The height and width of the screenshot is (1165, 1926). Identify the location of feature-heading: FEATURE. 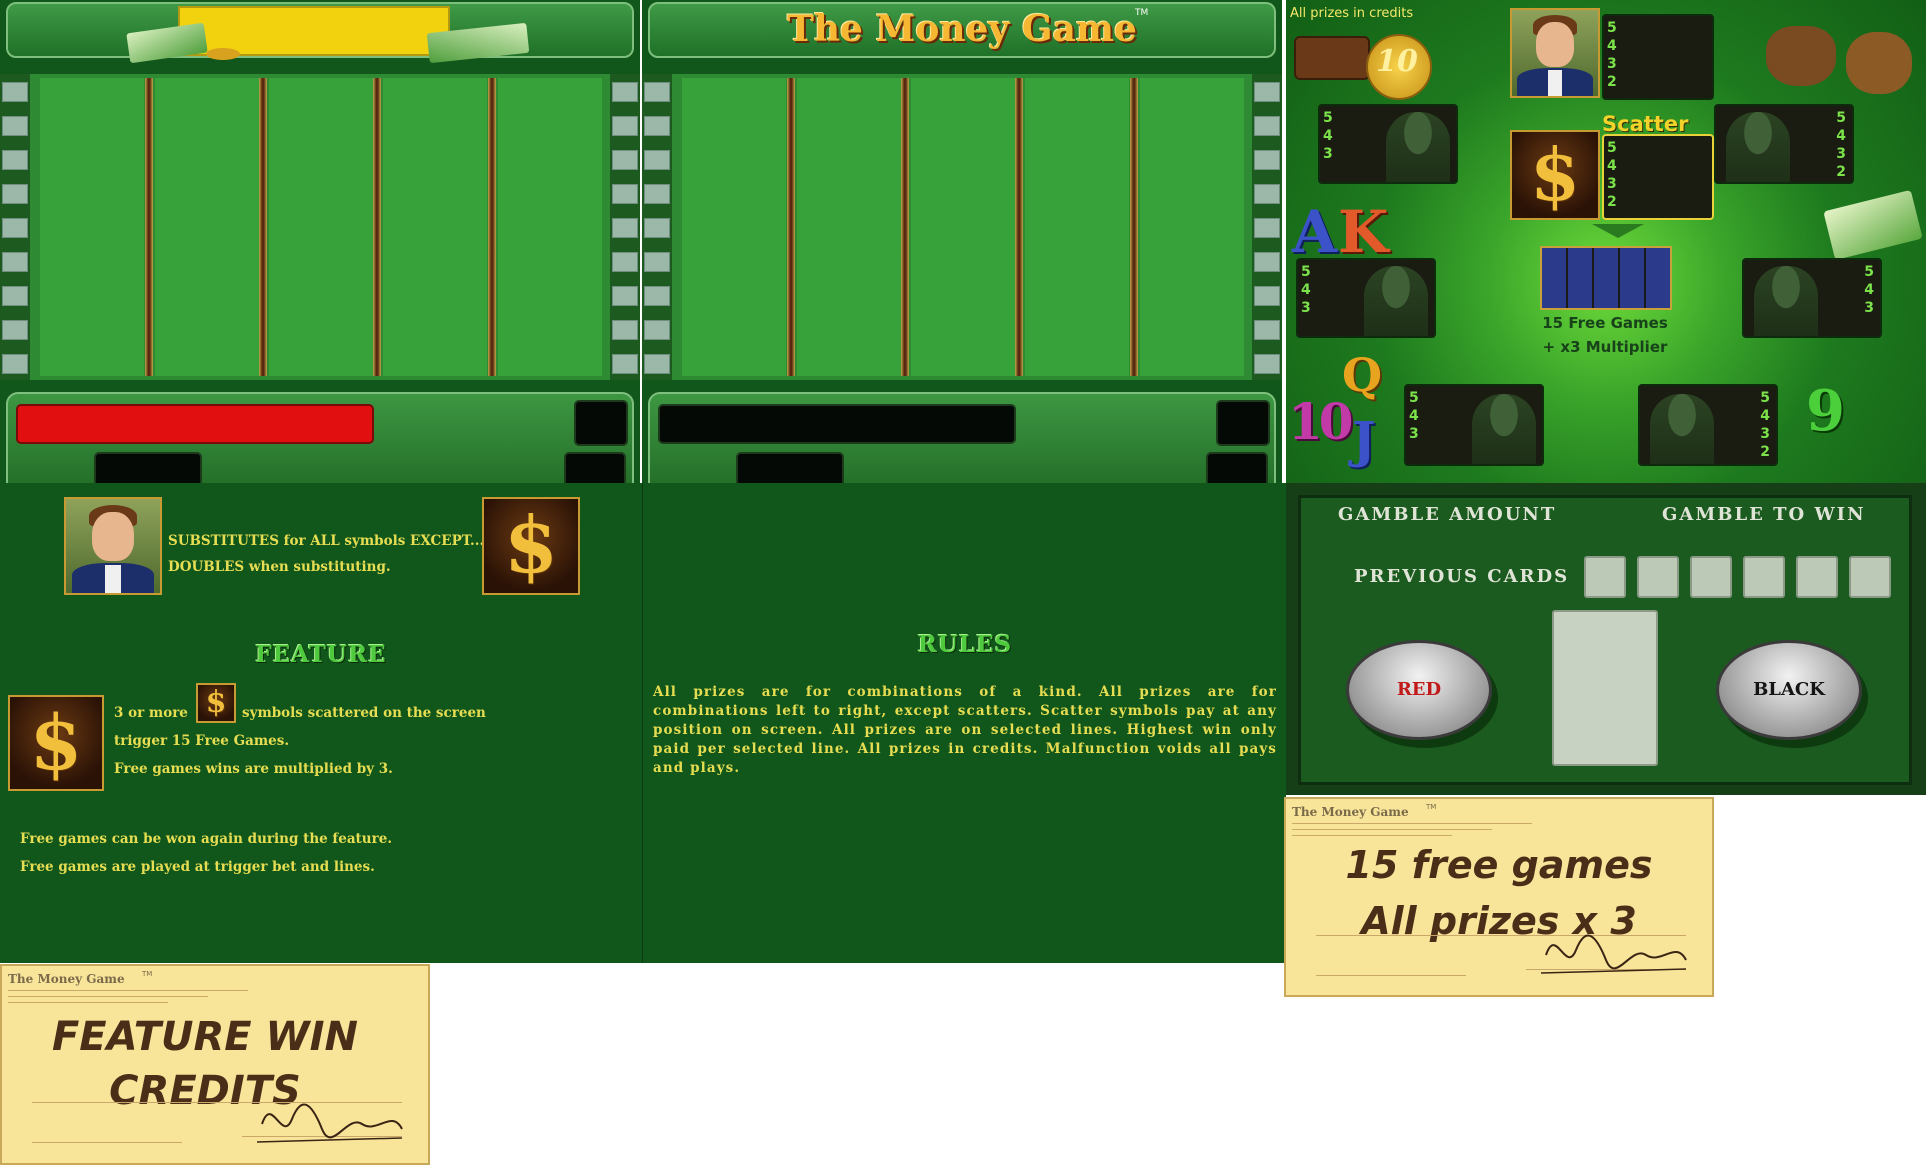
(321, 654).